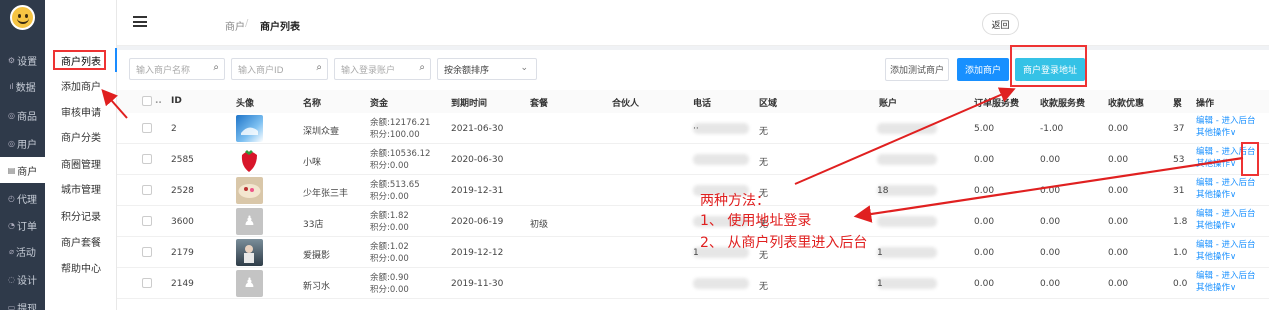  Describe the element at coordinates (905, 136) in the screenshot. I see `arrow-to-login-url` at that location.